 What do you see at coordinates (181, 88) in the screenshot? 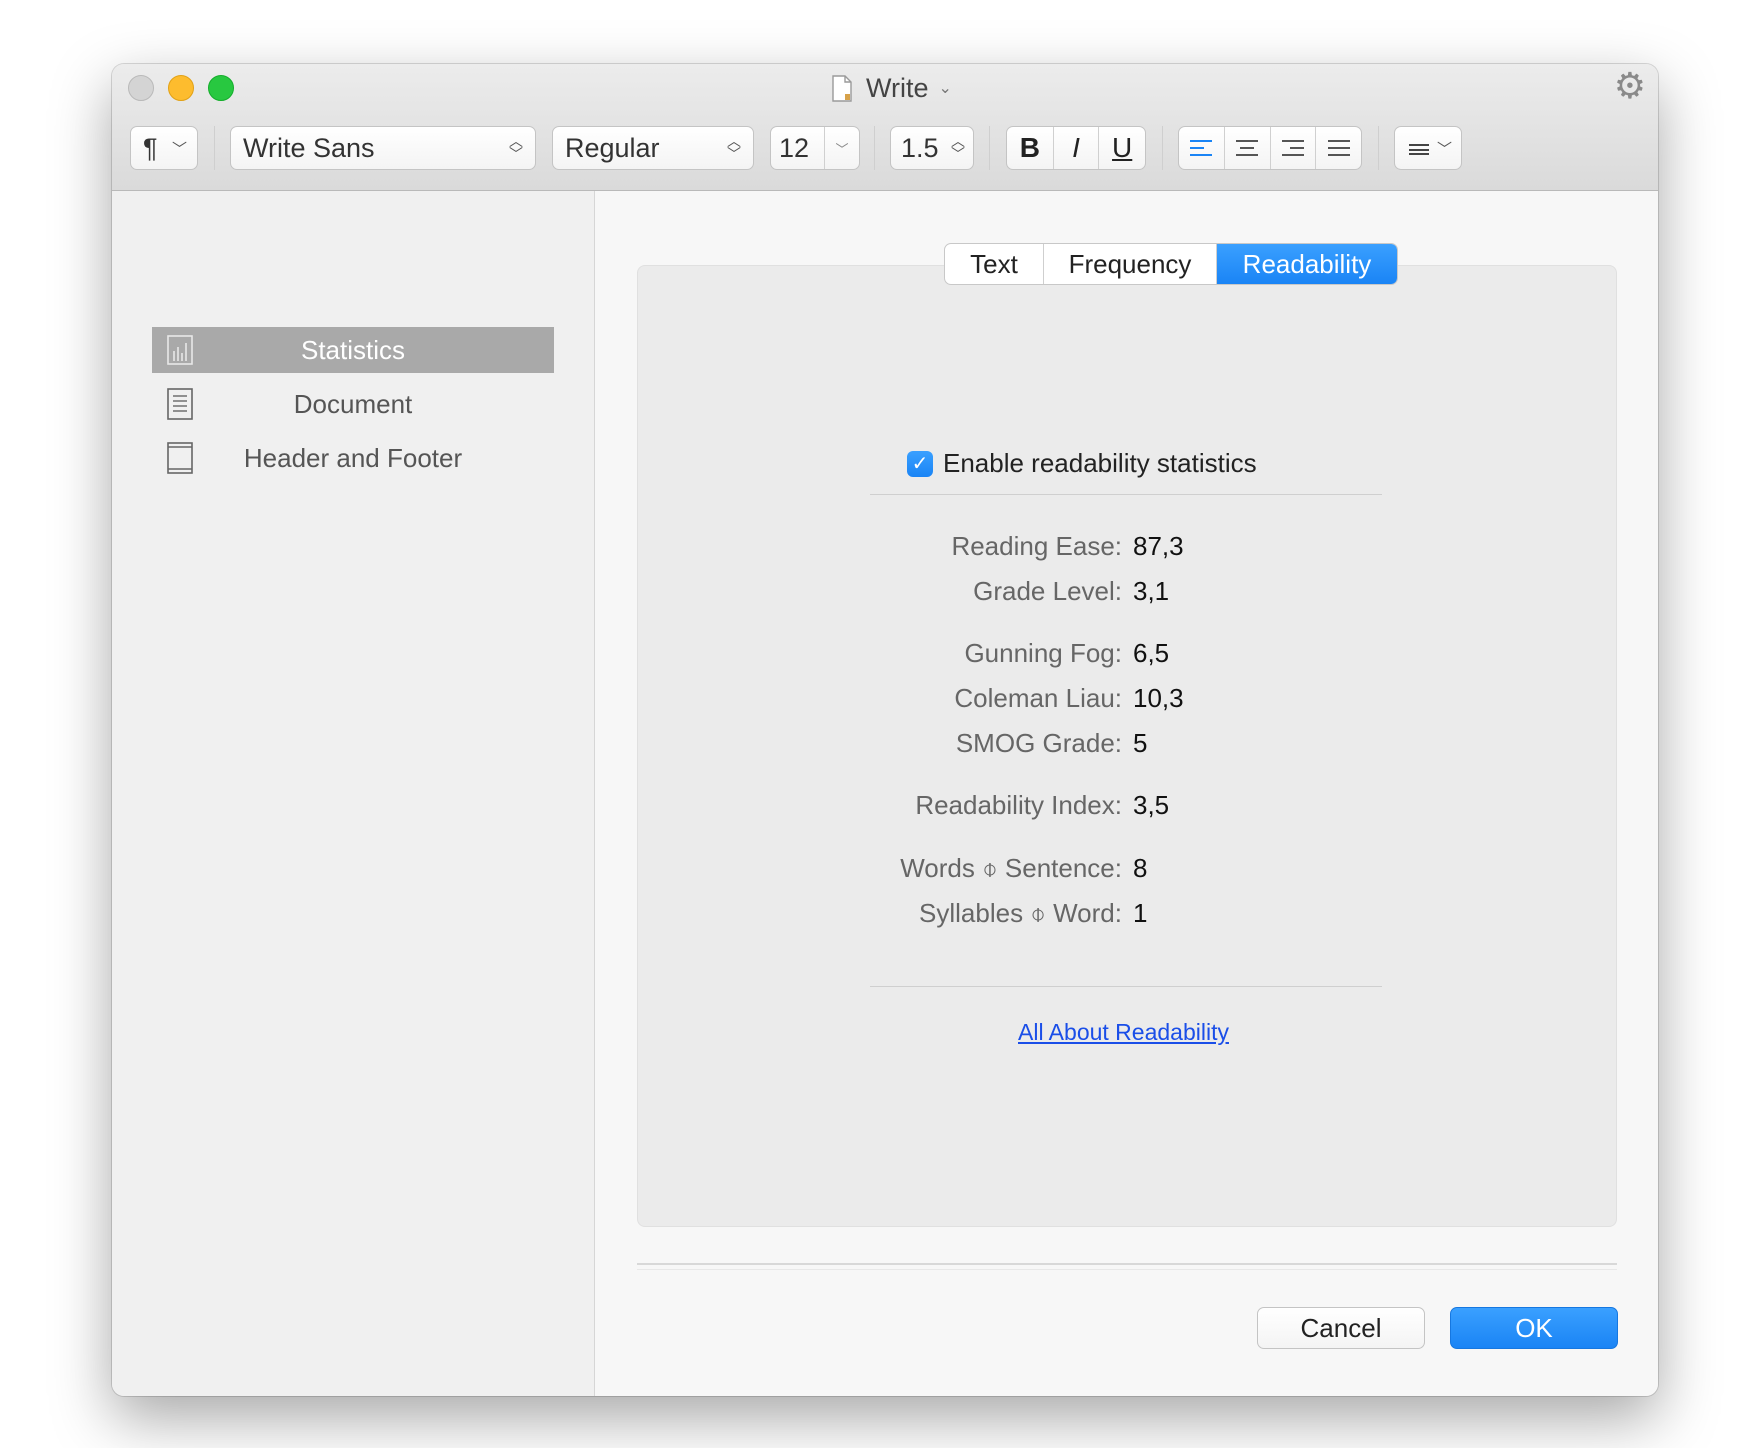
I see `minimize-button` at bounding box center [181, 88].